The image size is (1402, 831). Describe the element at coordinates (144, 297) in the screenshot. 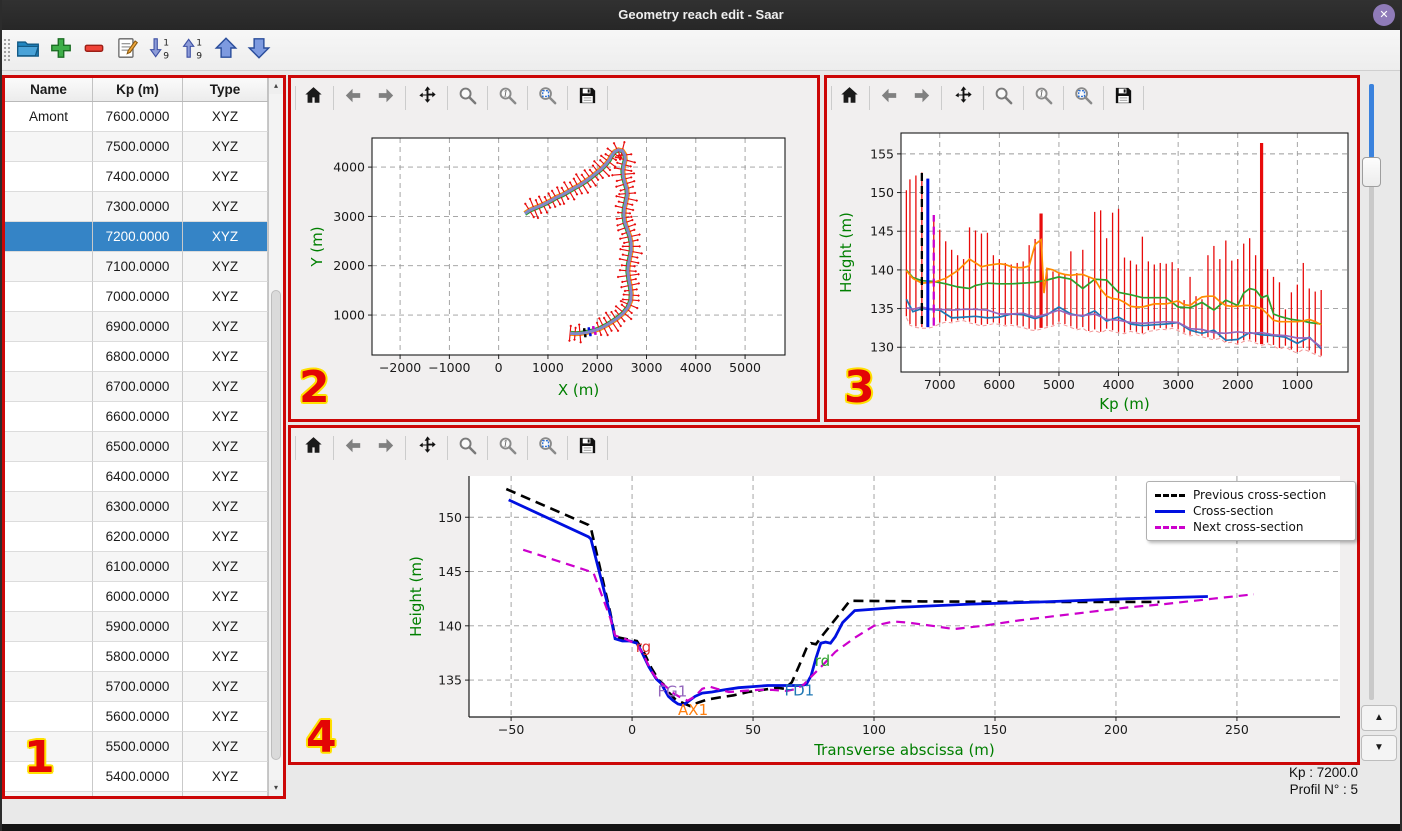

I see `table-row: 7000.0000 XYZ` at that location.